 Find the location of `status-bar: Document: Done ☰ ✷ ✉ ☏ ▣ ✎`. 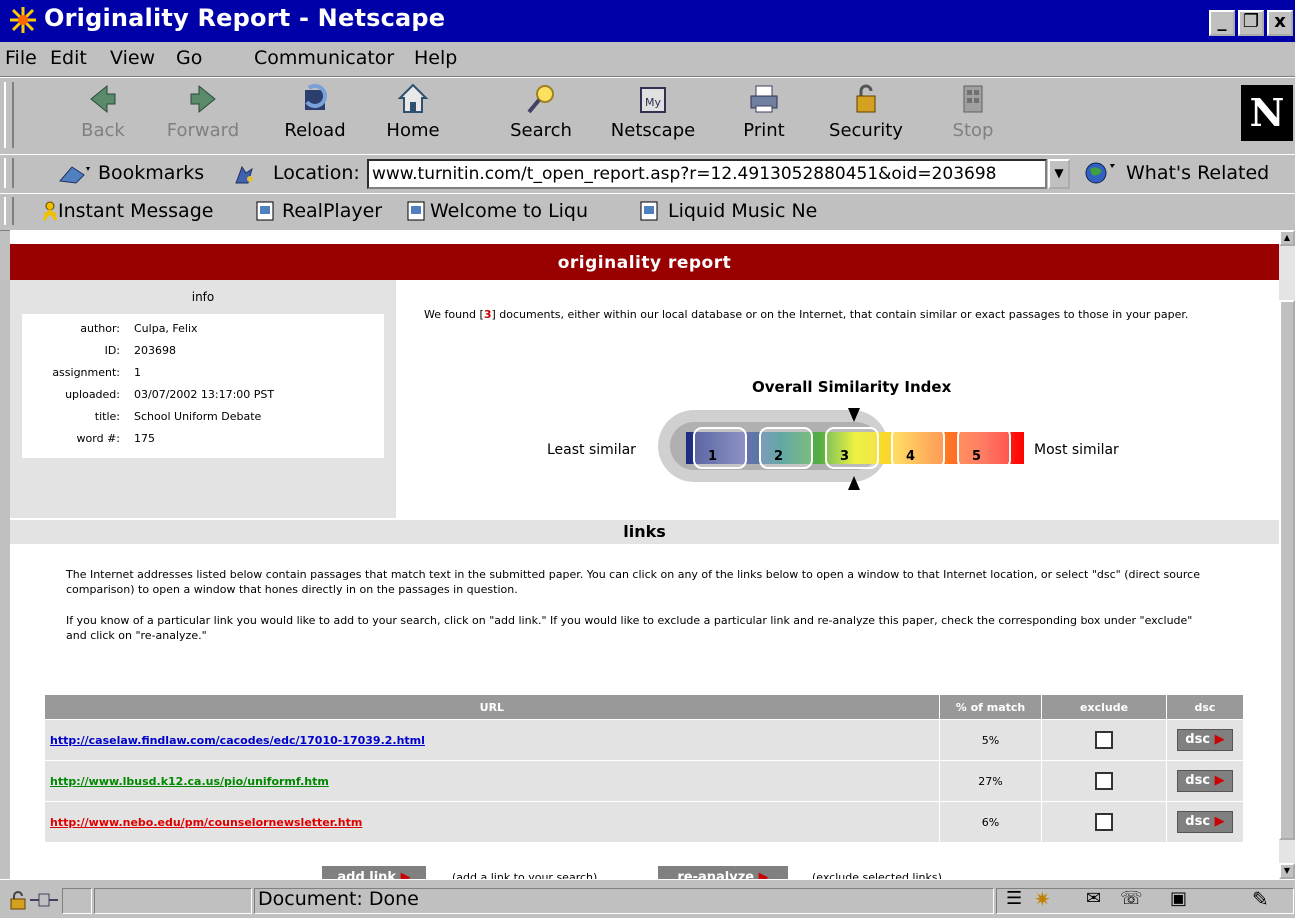

status-bar: Document: Done ☰ ✷ ✉ ☏ ▣ ✎ is located at coordinates (647, 898).